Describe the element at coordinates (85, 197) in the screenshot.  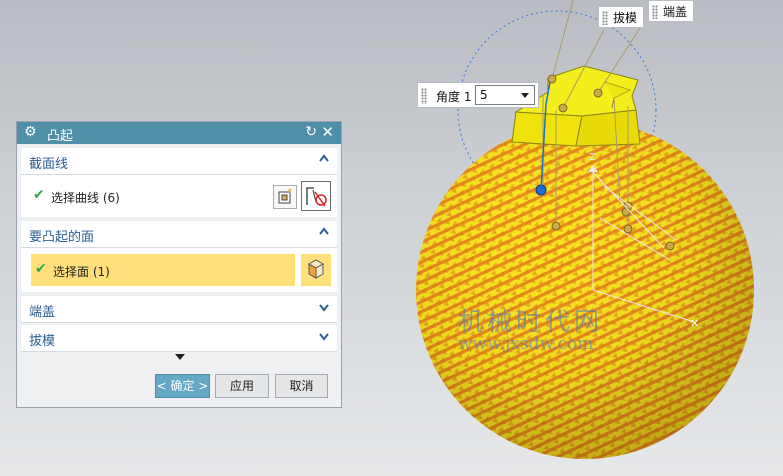
I see `select-curve-label: 选择曲线 (6)` at that location.